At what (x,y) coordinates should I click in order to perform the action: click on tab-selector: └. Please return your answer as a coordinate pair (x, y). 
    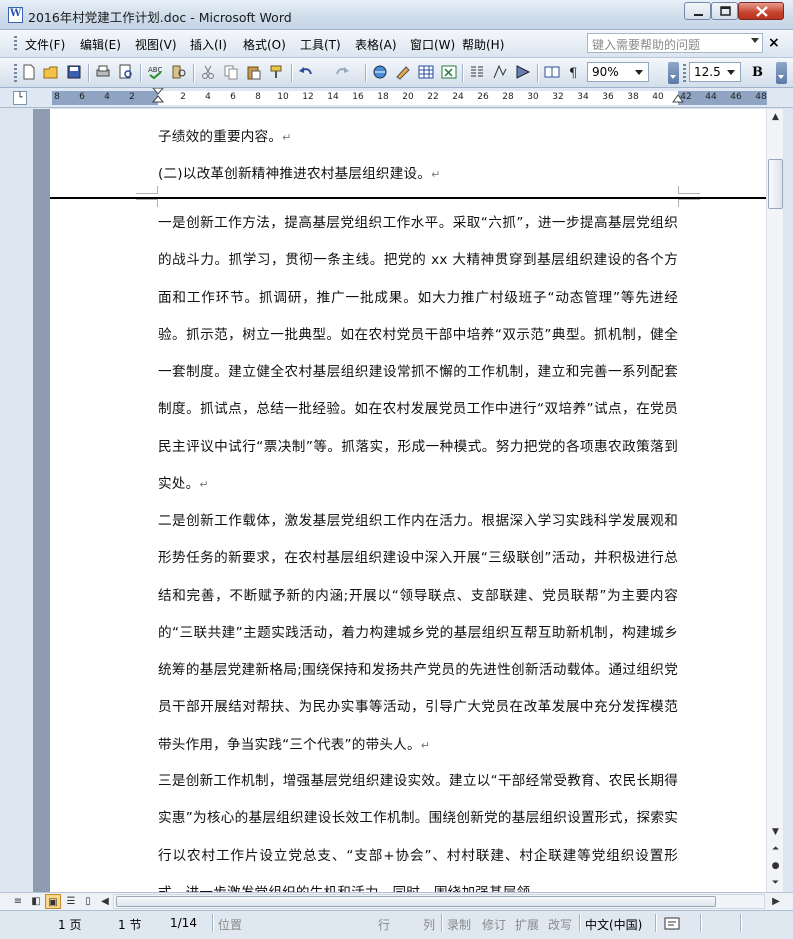
    Looking at the image, I should click on (20, 98).